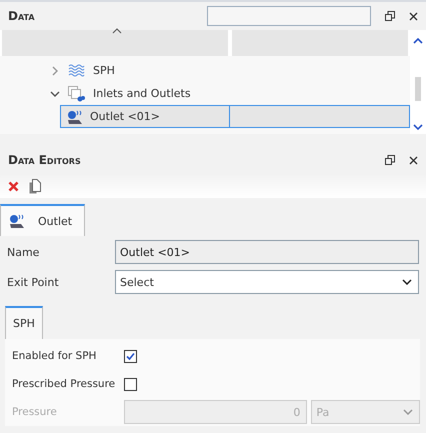 This screenshot has height=433, width=426. I want to click on tab: SPH, so click(24, 322).